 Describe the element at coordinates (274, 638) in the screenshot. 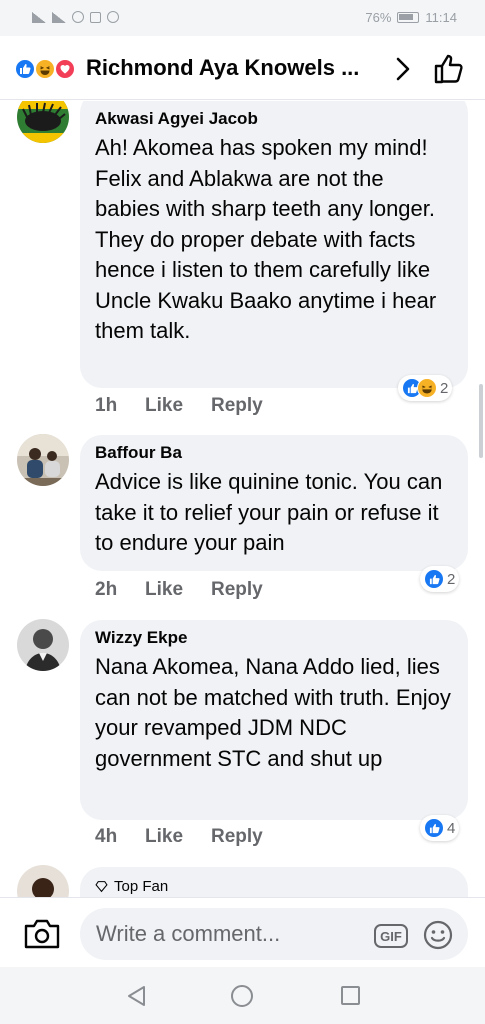

I see `comment-author: Wizzy Ekpe` at that location.